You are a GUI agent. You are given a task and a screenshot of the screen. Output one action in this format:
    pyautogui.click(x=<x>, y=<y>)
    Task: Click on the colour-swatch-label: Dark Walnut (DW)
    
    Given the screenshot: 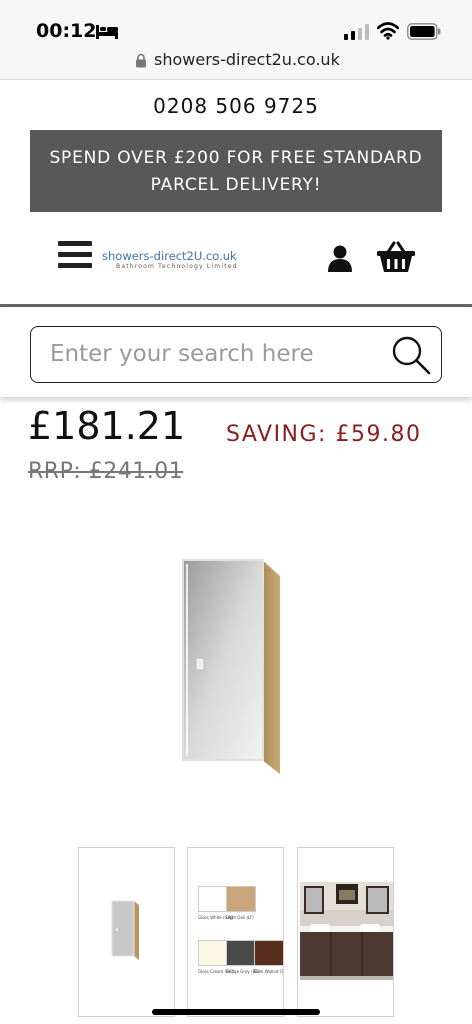 What is the action you would take?
    pyautogui.click(x=268, y=971)
    